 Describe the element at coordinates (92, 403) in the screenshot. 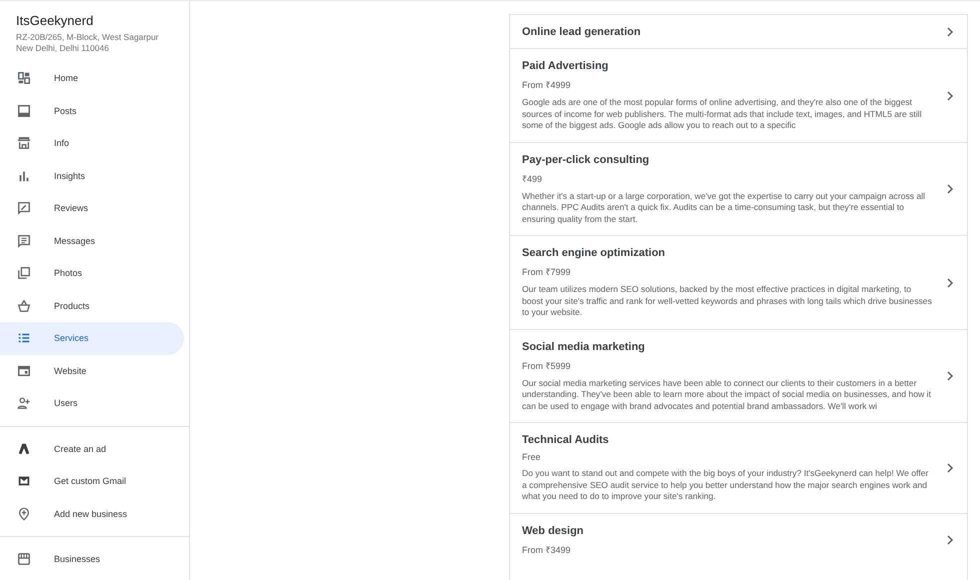

I see `sidebar-item: Users` at that location.